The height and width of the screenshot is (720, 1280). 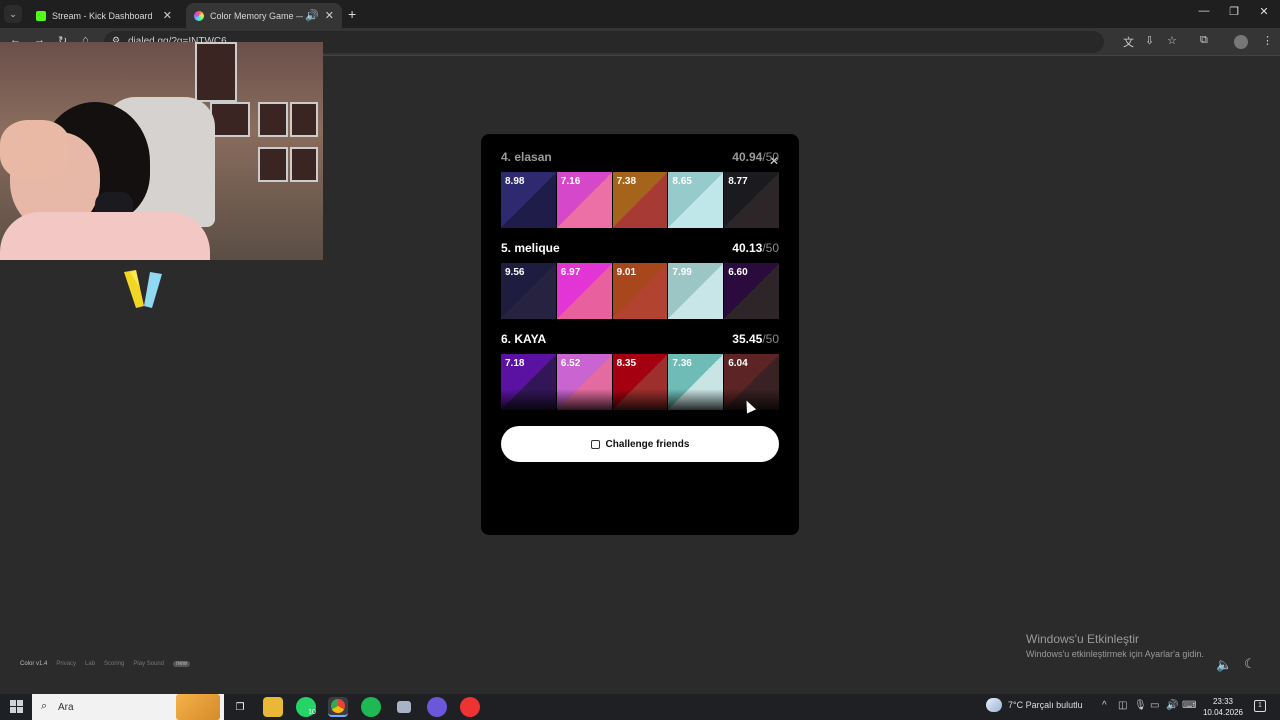 What do you see at coordinates (338, 707) in the screenshot?
I see `chrome-icon` at bounding box center [338, 707].